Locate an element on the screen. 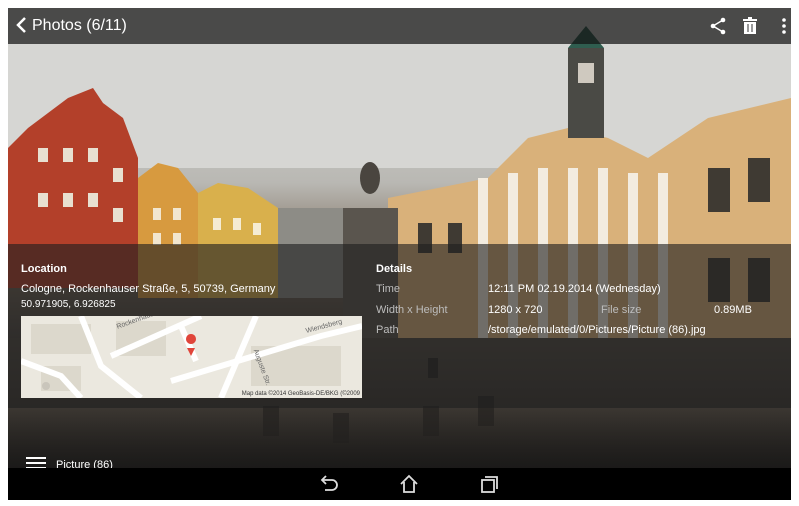  location-heading: Location is located at coordinates (44, 269).